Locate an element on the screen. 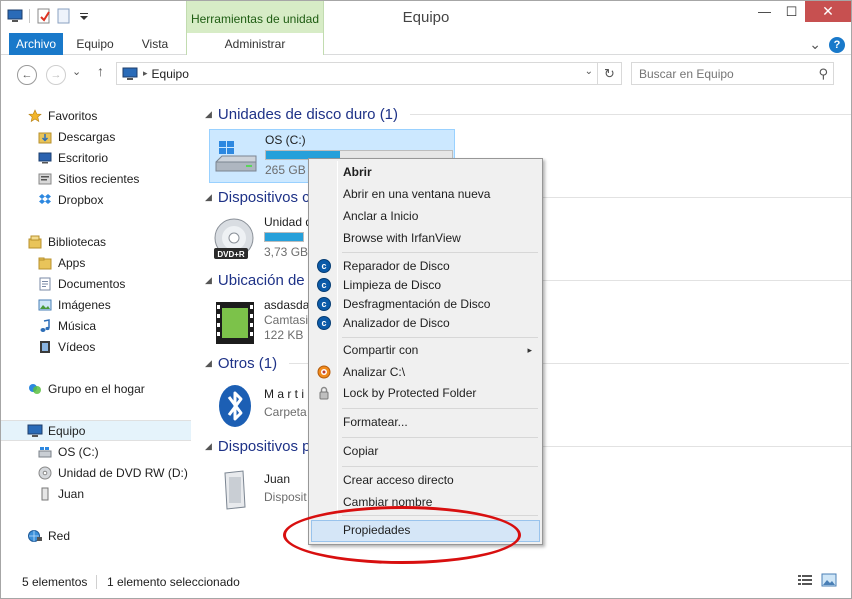 This screenshot has height=599, width=852. nav-item-label: Imágenes is located at coordinates (84, 304).